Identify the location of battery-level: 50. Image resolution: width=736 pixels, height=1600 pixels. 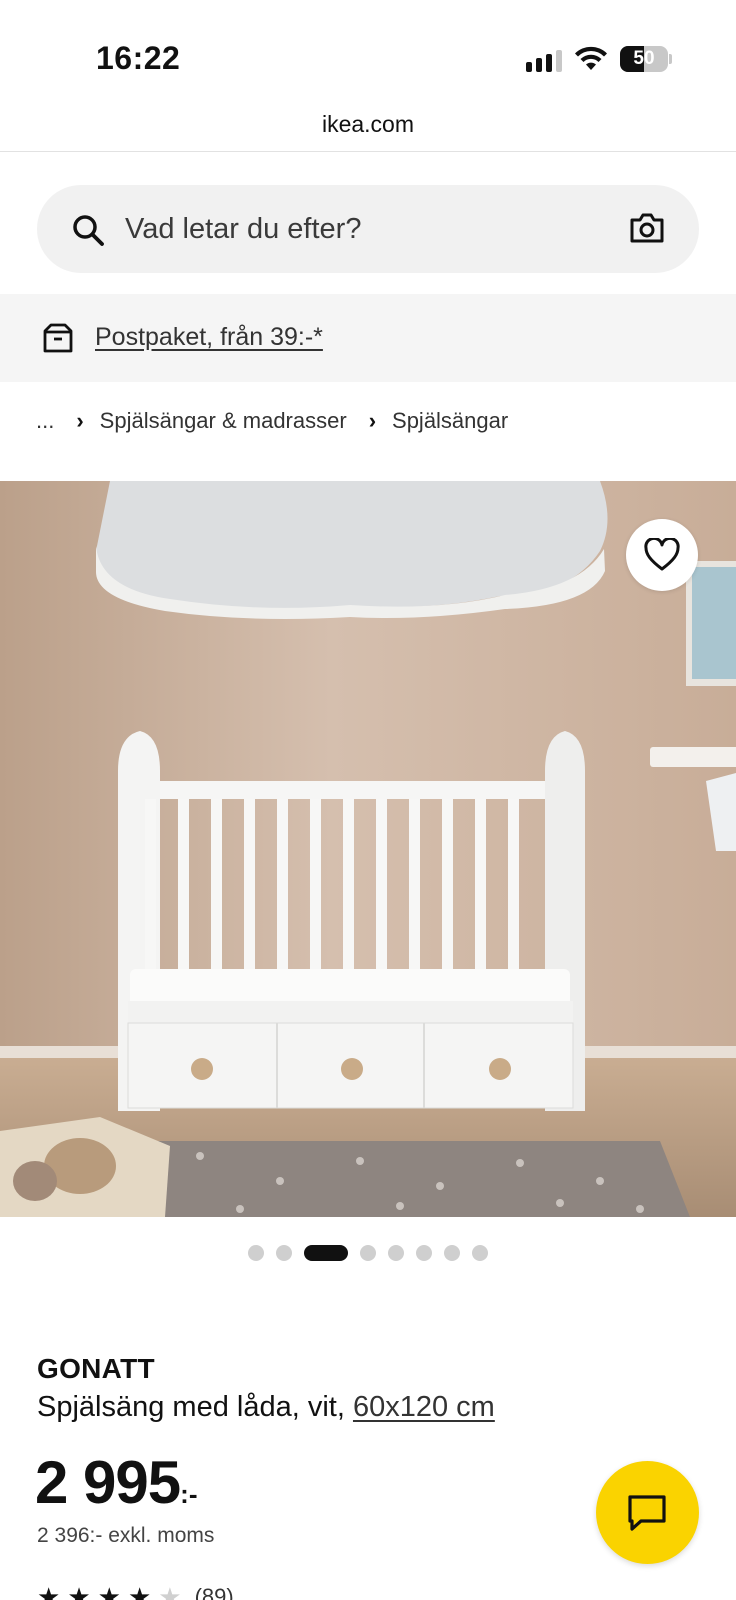
(644, 58).